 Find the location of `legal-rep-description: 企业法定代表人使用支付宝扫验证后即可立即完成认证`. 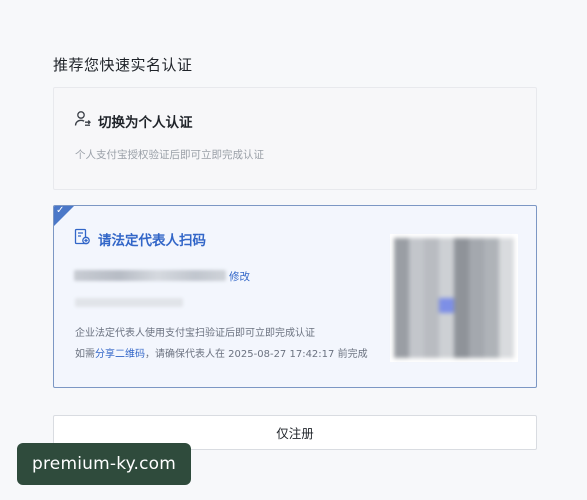

legal-rep-description: 企业法定代表人使用支付宝扫验证后即可立即完成认证 is located at coordinates (195, 333).